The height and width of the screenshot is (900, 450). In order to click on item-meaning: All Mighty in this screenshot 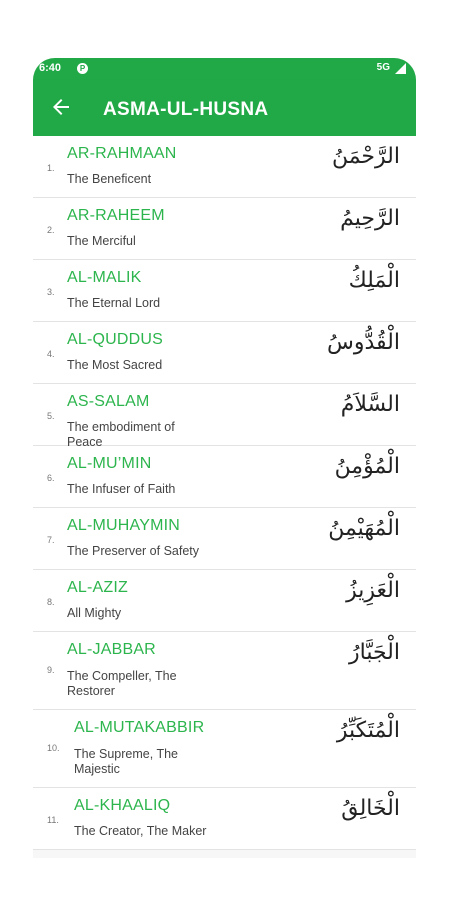, I will do `click(94, 613)`.